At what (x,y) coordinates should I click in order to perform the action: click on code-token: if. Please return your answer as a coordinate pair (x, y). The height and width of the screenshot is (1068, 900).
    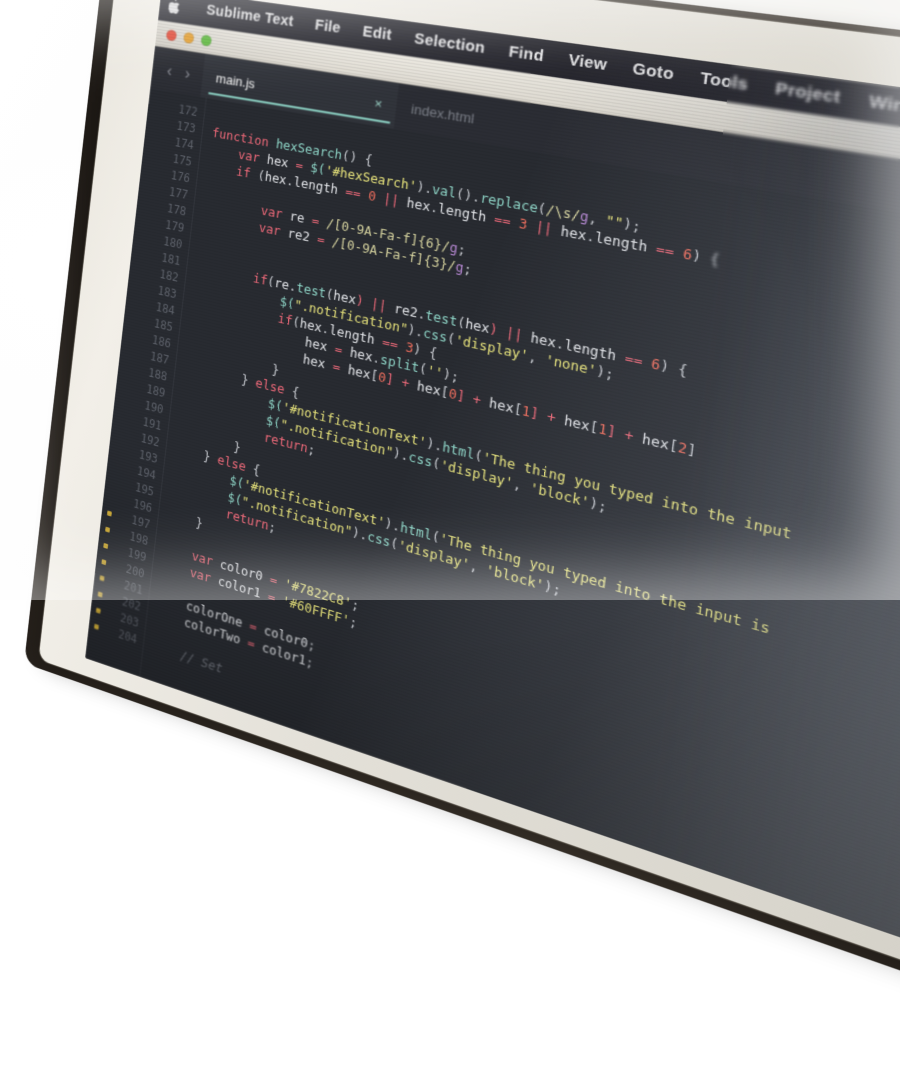
    Looking at the image, I should click on (247, 173).